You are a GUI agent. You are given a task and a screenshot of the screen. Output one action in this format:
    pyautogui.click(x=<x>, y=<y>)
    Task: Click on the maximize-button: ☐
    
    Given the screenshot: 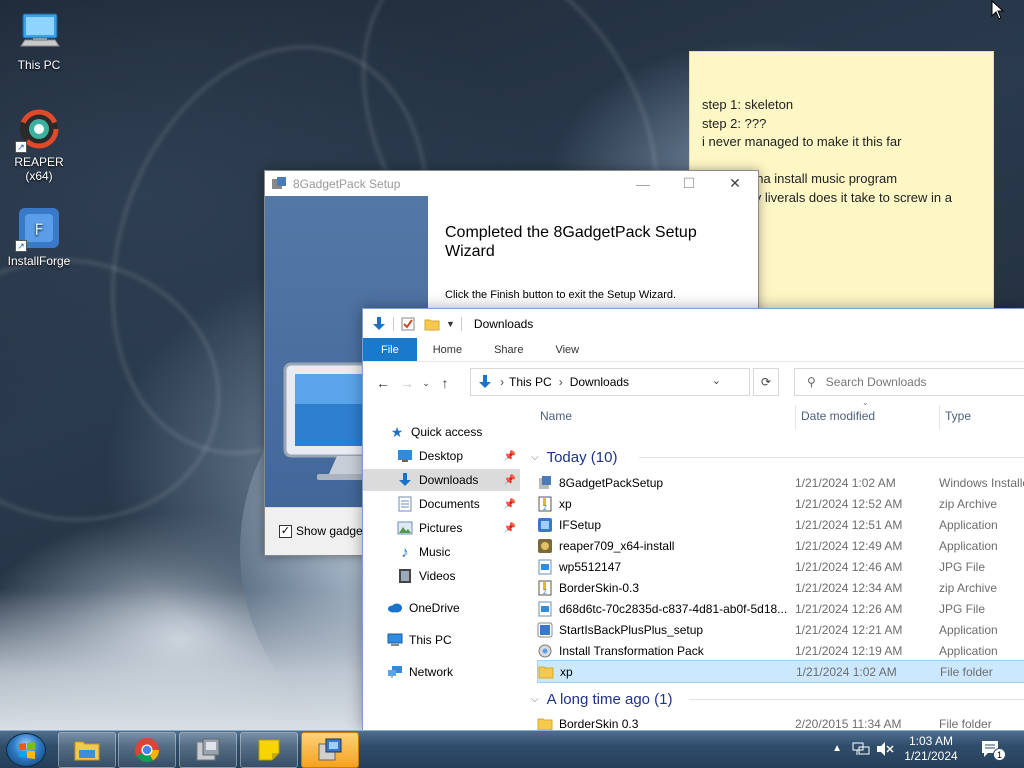 What is the action you would take?
    pyautogui.click(x=689, y=183)
    